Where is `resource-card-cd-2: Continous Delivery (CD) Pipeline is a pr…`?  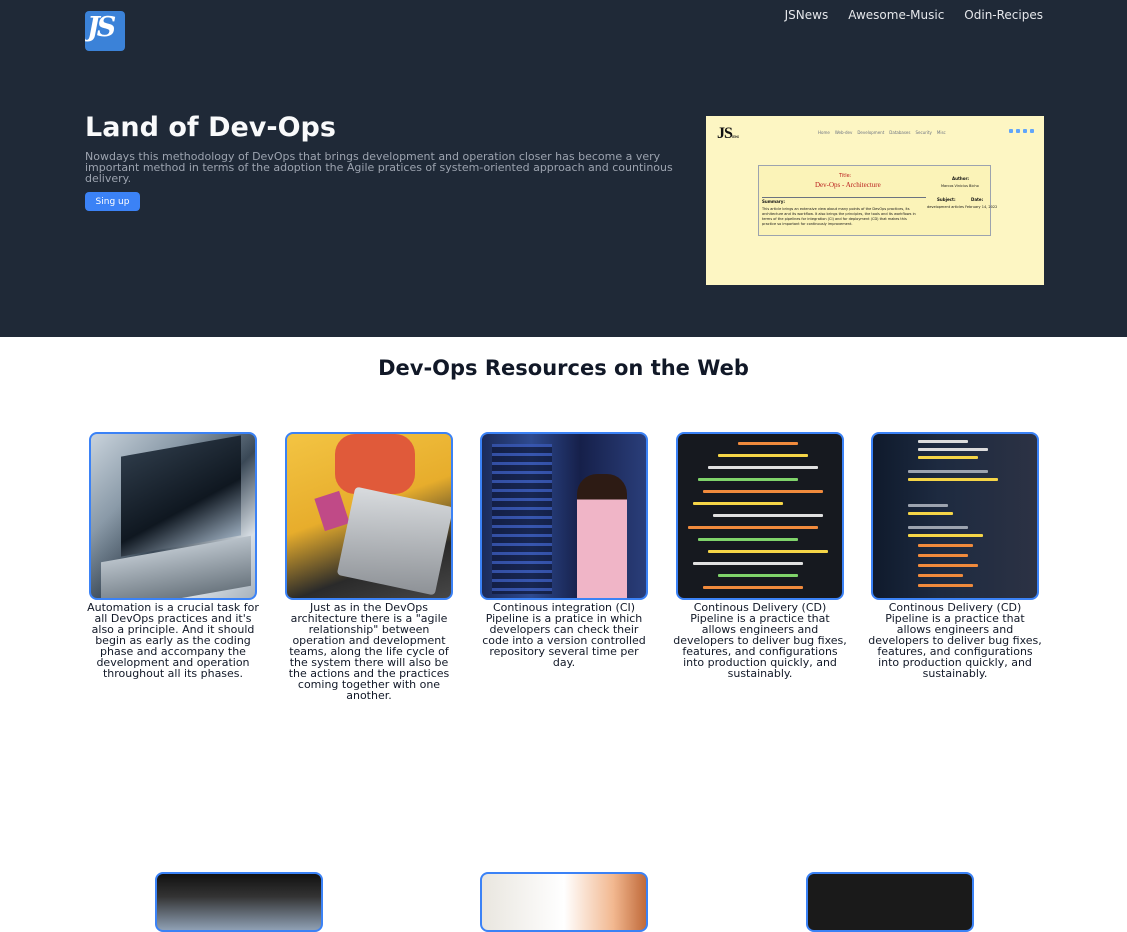 resource-card-cd-2: Continous Delivery (CD) Pipeline is a pr… is located at coordinates (955, 556).